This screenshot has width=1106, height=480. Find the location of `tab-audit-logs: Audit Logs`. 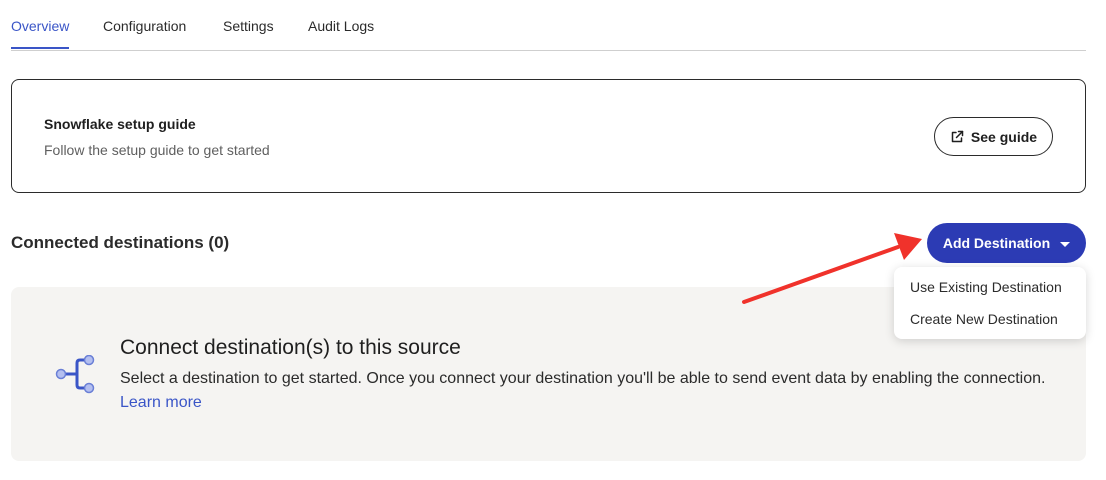

tab-audit-logs: Audit Logs is located at coordinates (341, 33).